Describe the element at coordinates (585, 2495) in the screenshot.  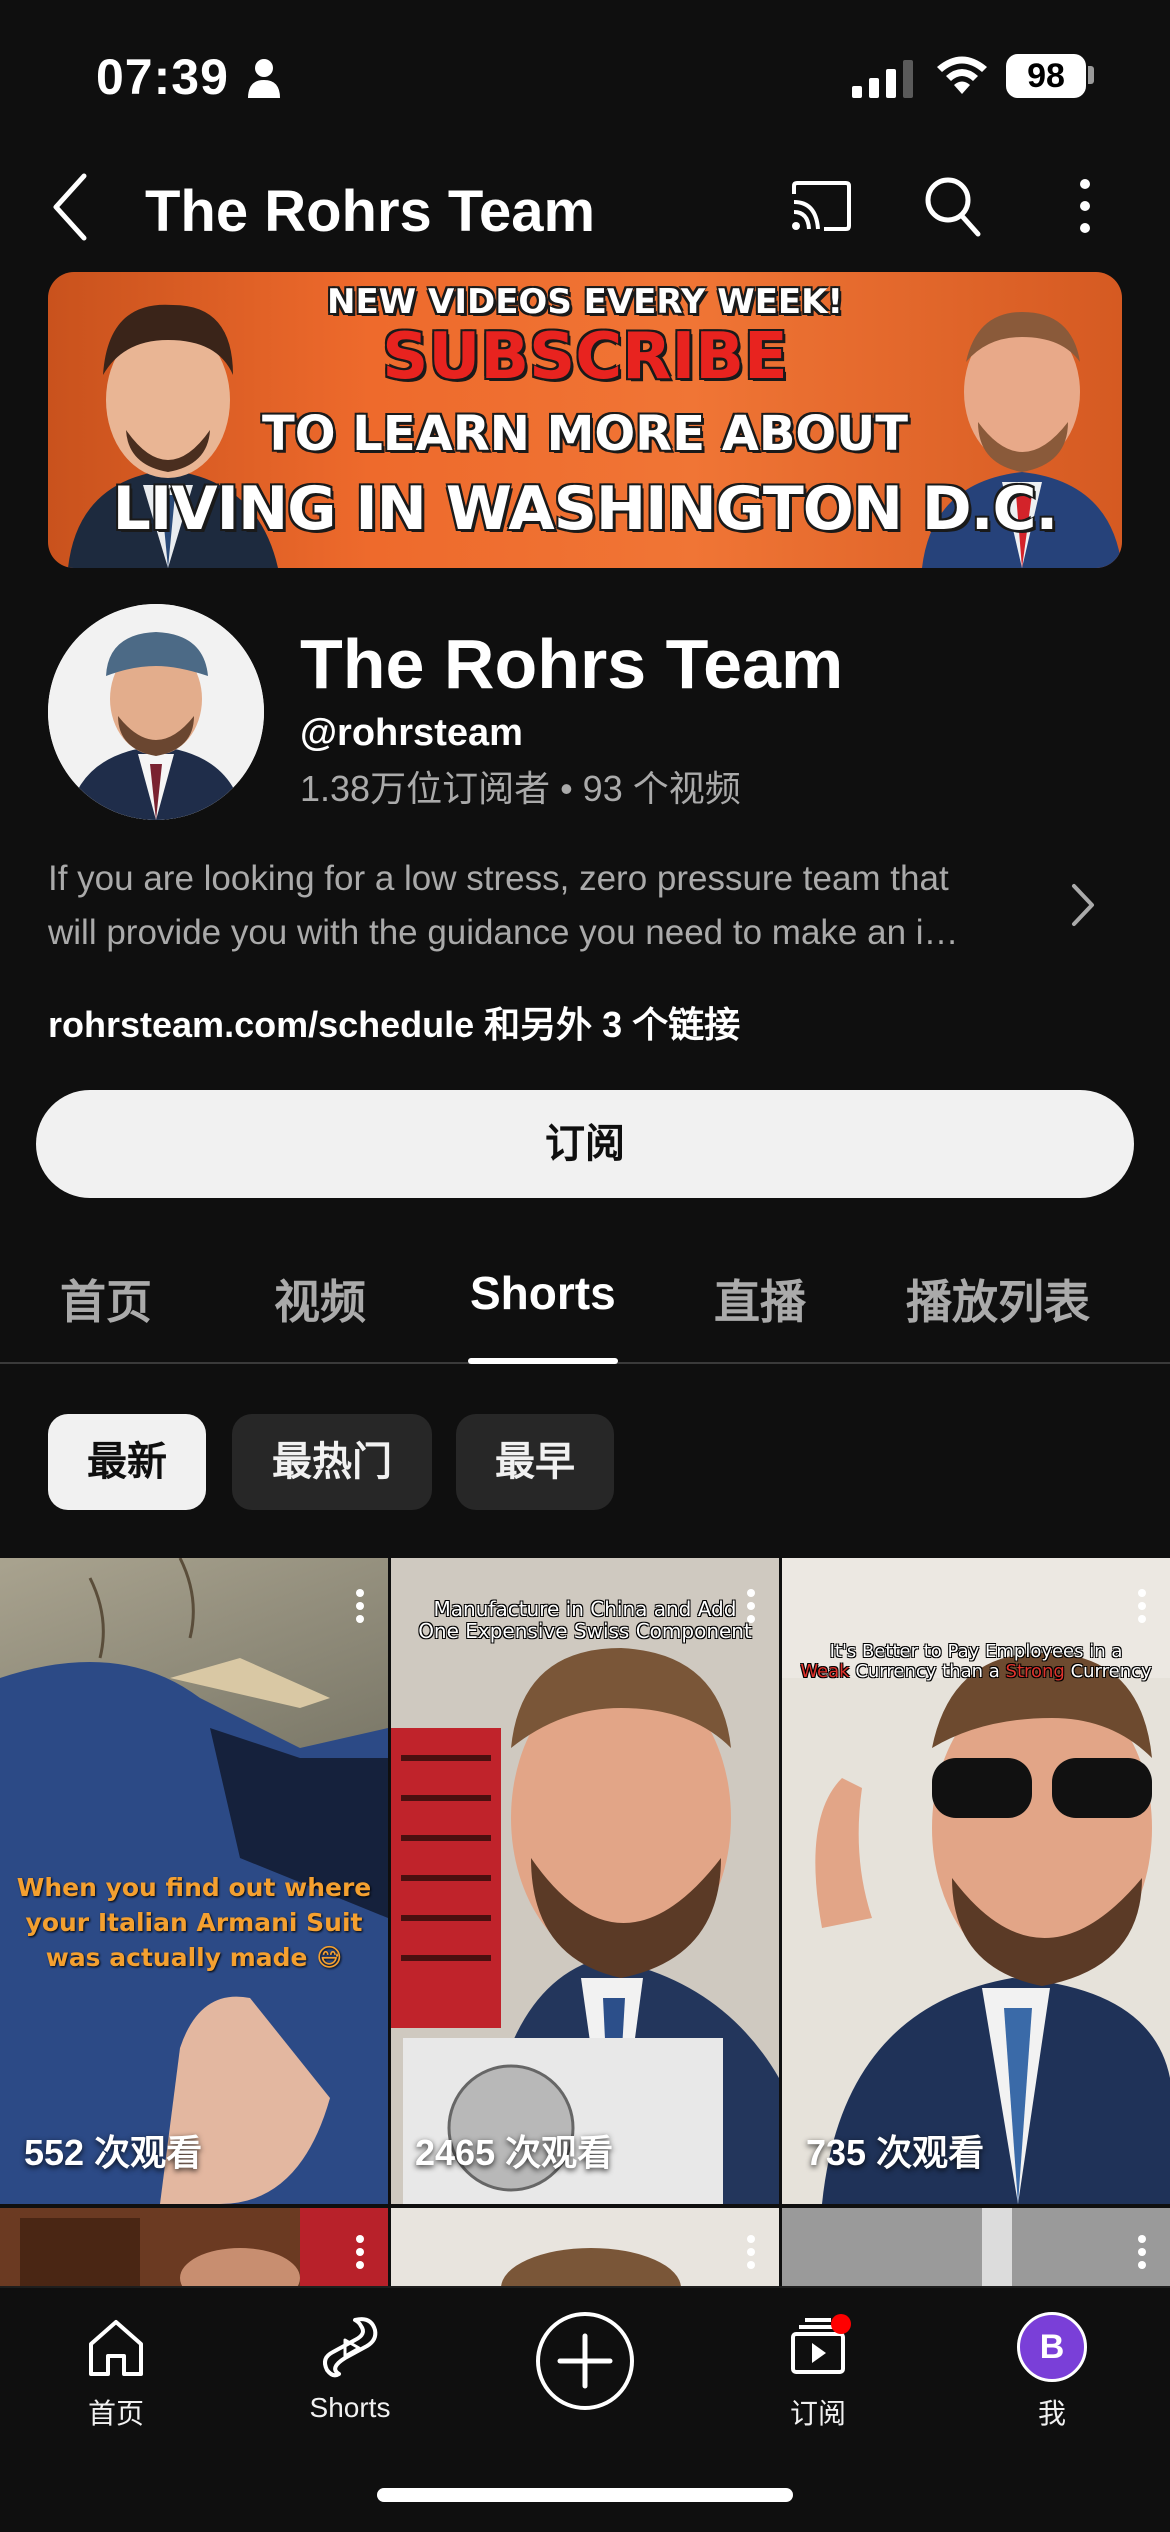
I see `home-indicator` at that location.